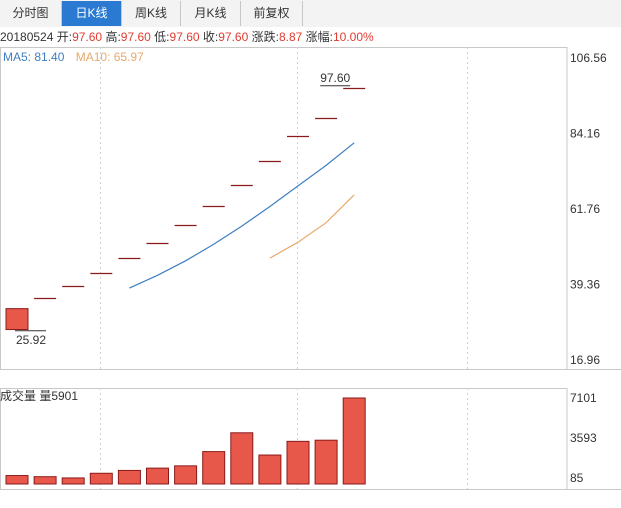 This screenshot has height=508, width=621. Describe the element at coordinates (588, 268) in the screenshot. I see `axis-ticks: 106.56 84.16 61.76 39.36 16.96 7101 3593 85` at that location.